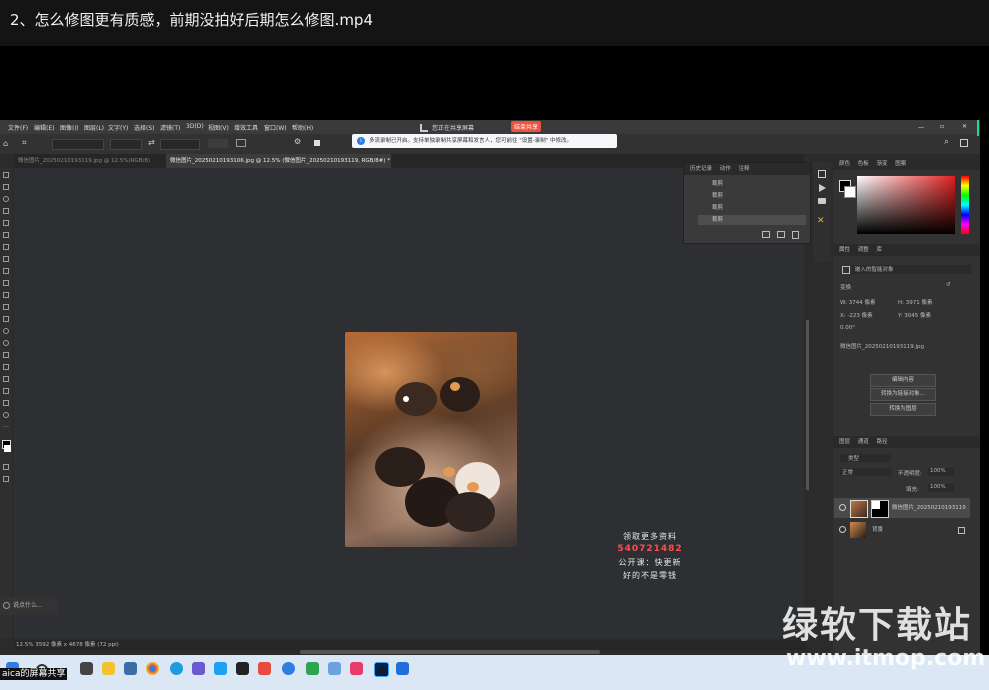 This screenshot has width=989, height=690. I want to click on eyedropper-tool-icon, so click(6, 247).